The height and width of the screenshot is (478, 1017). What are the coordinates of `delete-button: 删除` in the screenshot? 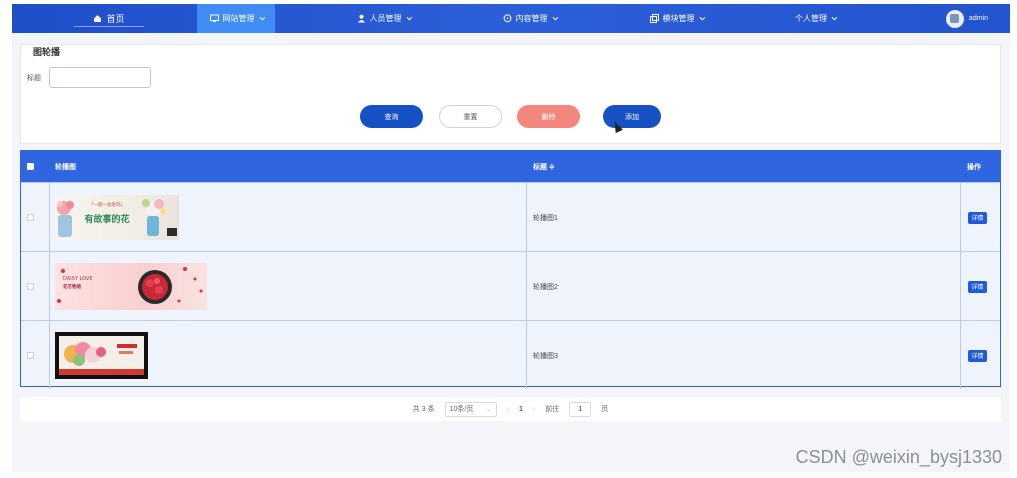 It's located at (548, 116).